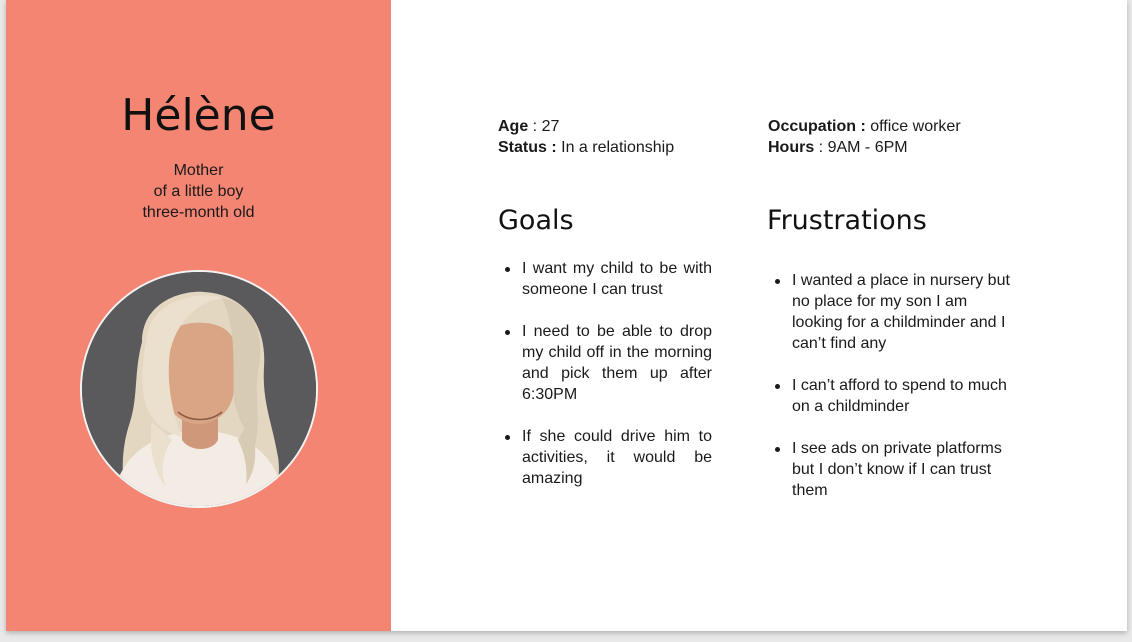 The width and height of the screenshot is (1132, 642). I want to click on persona-subtitle-line: three-month old, so click(198, 212).